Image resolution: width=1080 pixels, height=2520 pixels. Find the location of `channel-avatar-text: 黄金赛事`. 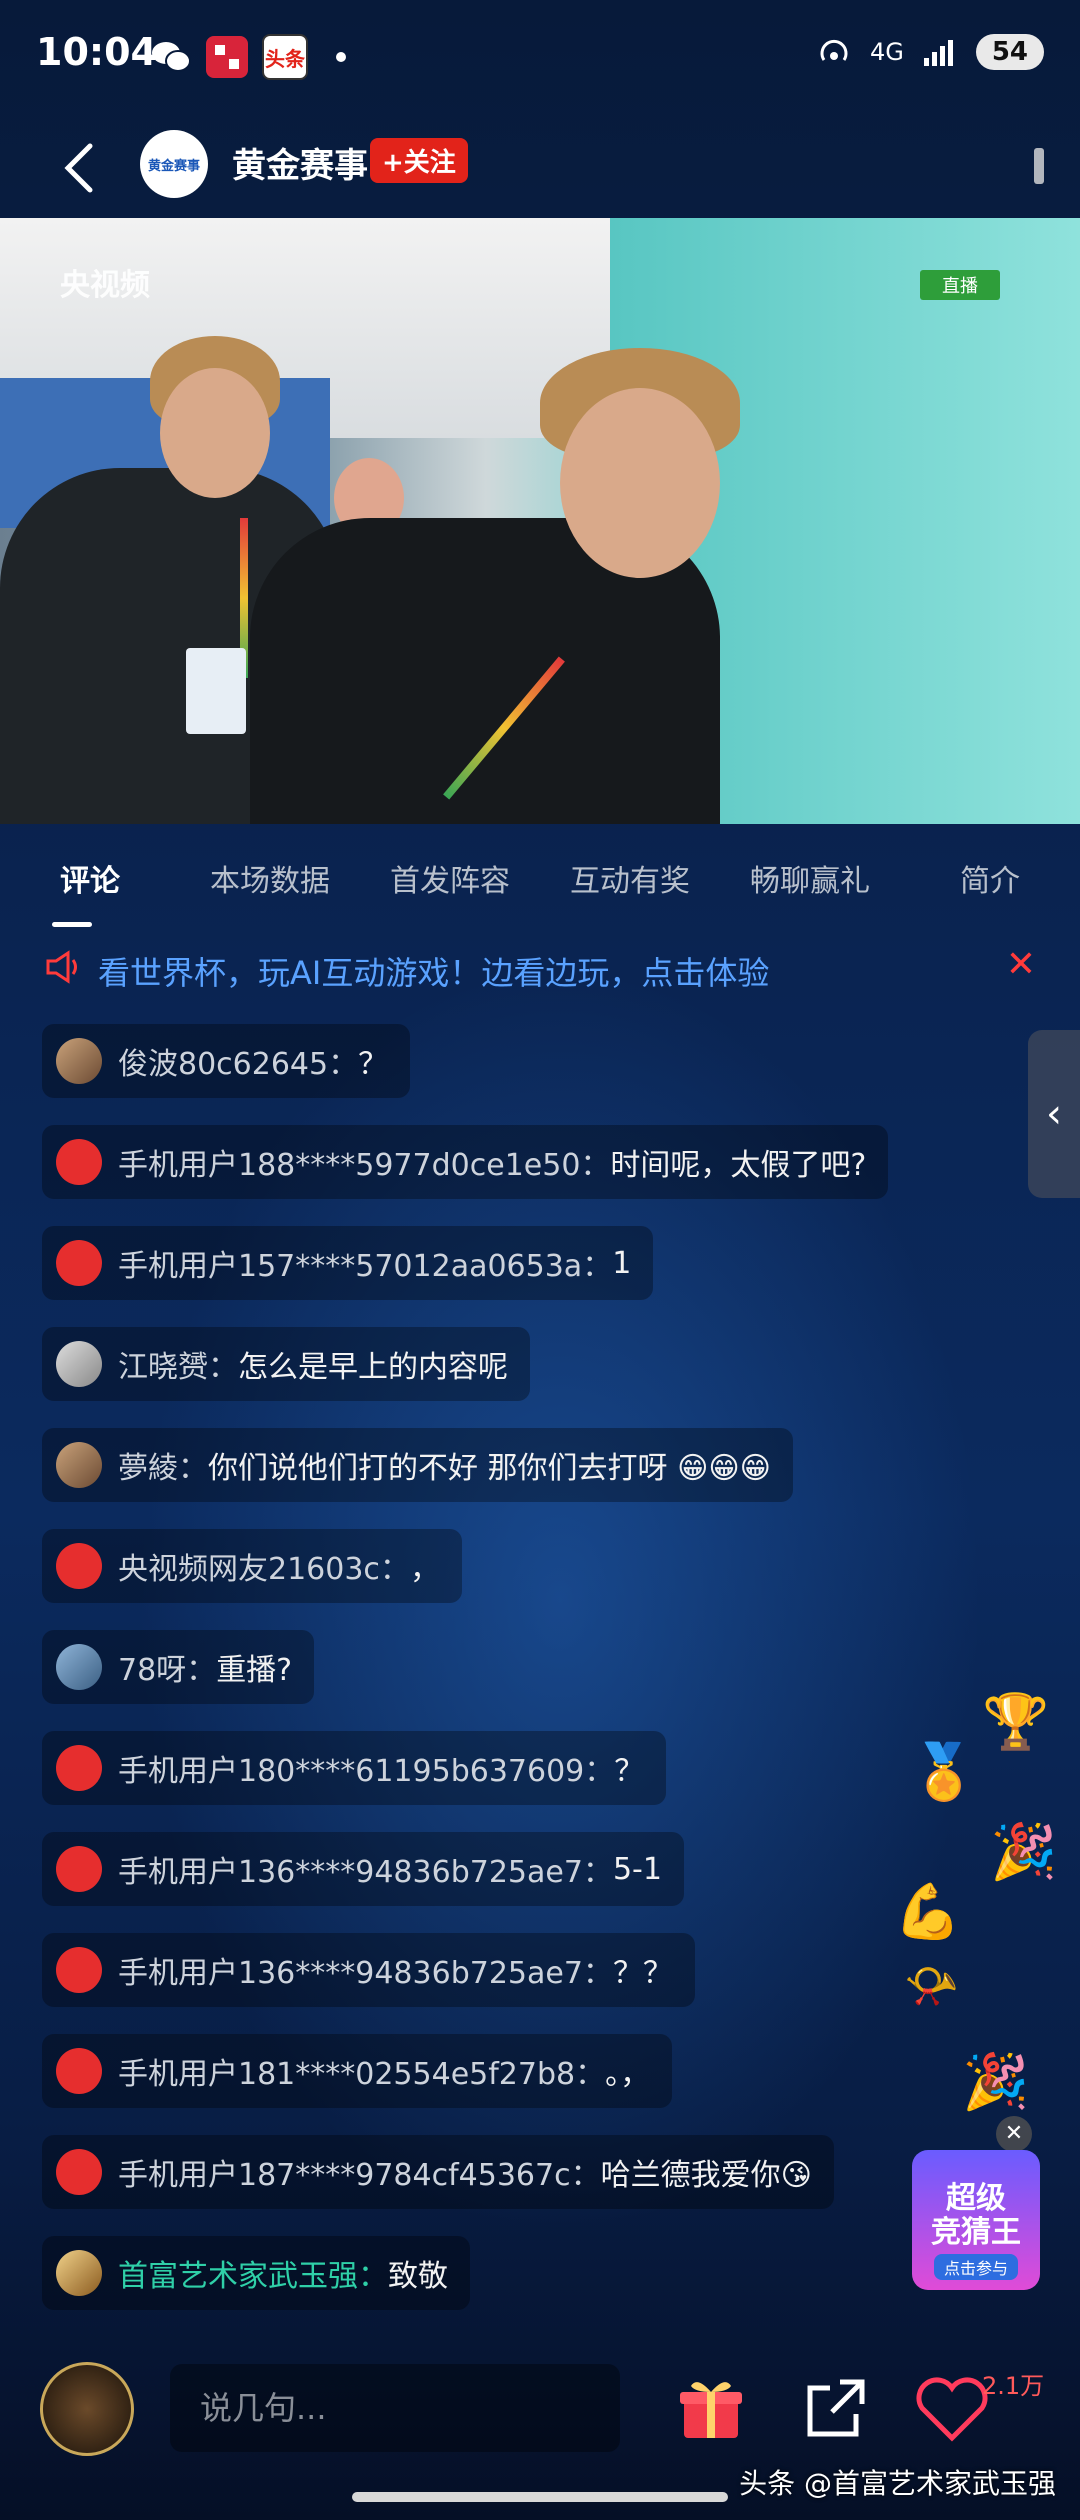

channel-avatar-text: 黄金赛事 is located at coordinates (173, 166).